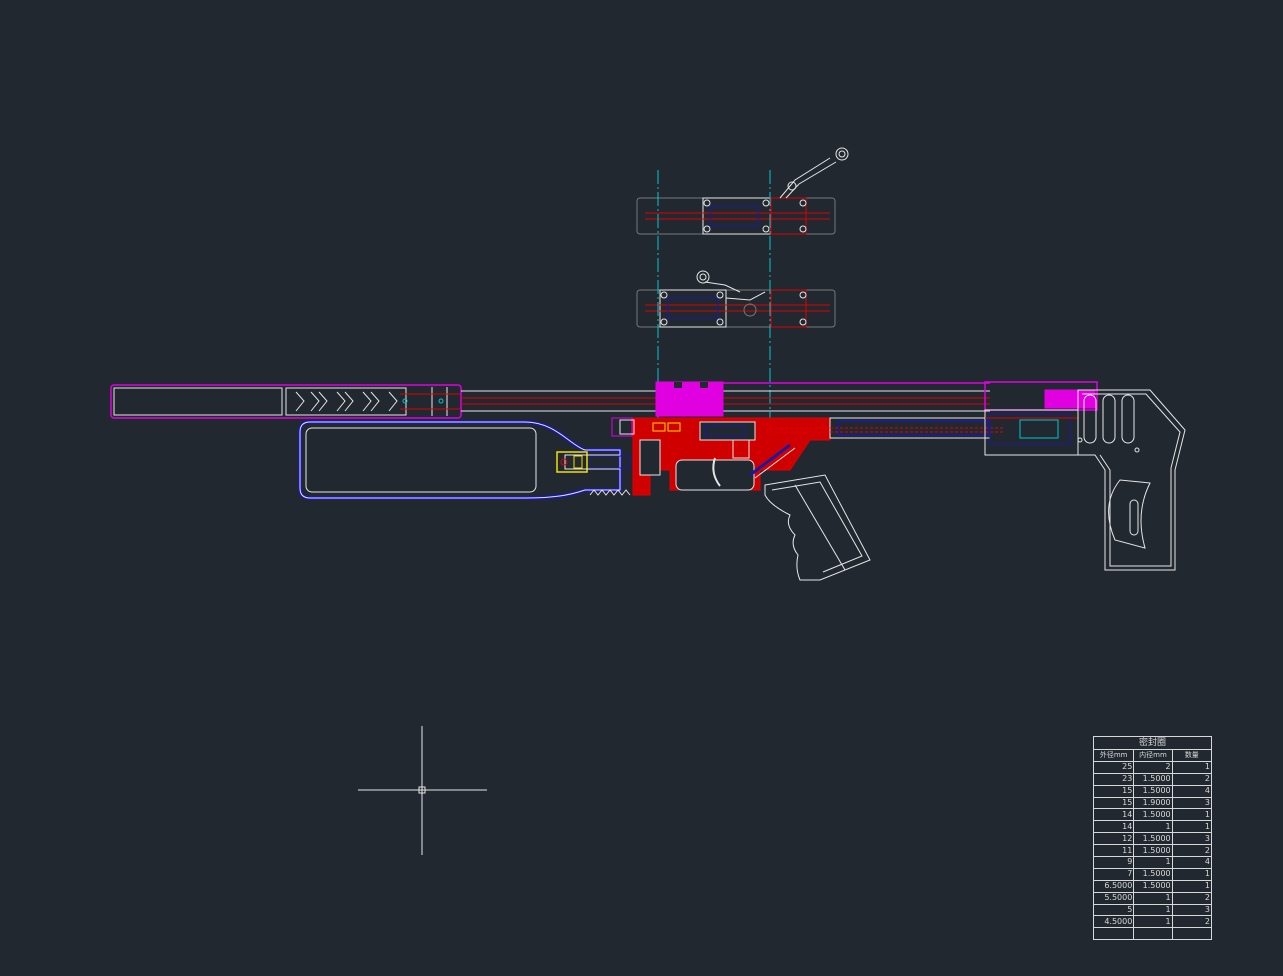 The width and height of the screenshot is (1283, 976). I want to click on outer-diameter-cell: 5.5000, so click(1113, 898).